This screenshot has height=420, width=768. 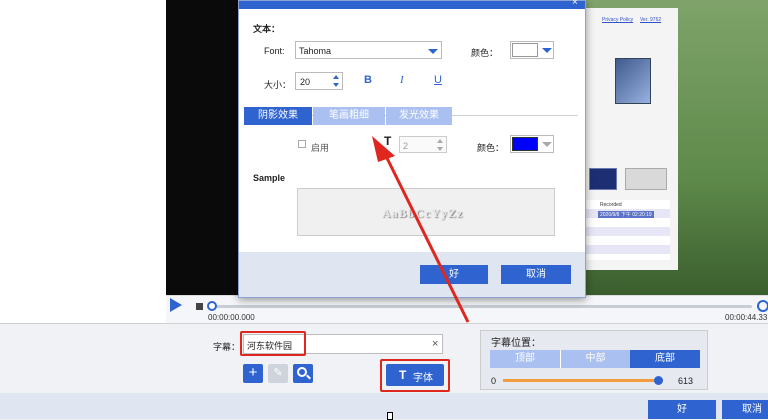 I want to click on font-size-label: 大小：, so click(x=278, y=85).